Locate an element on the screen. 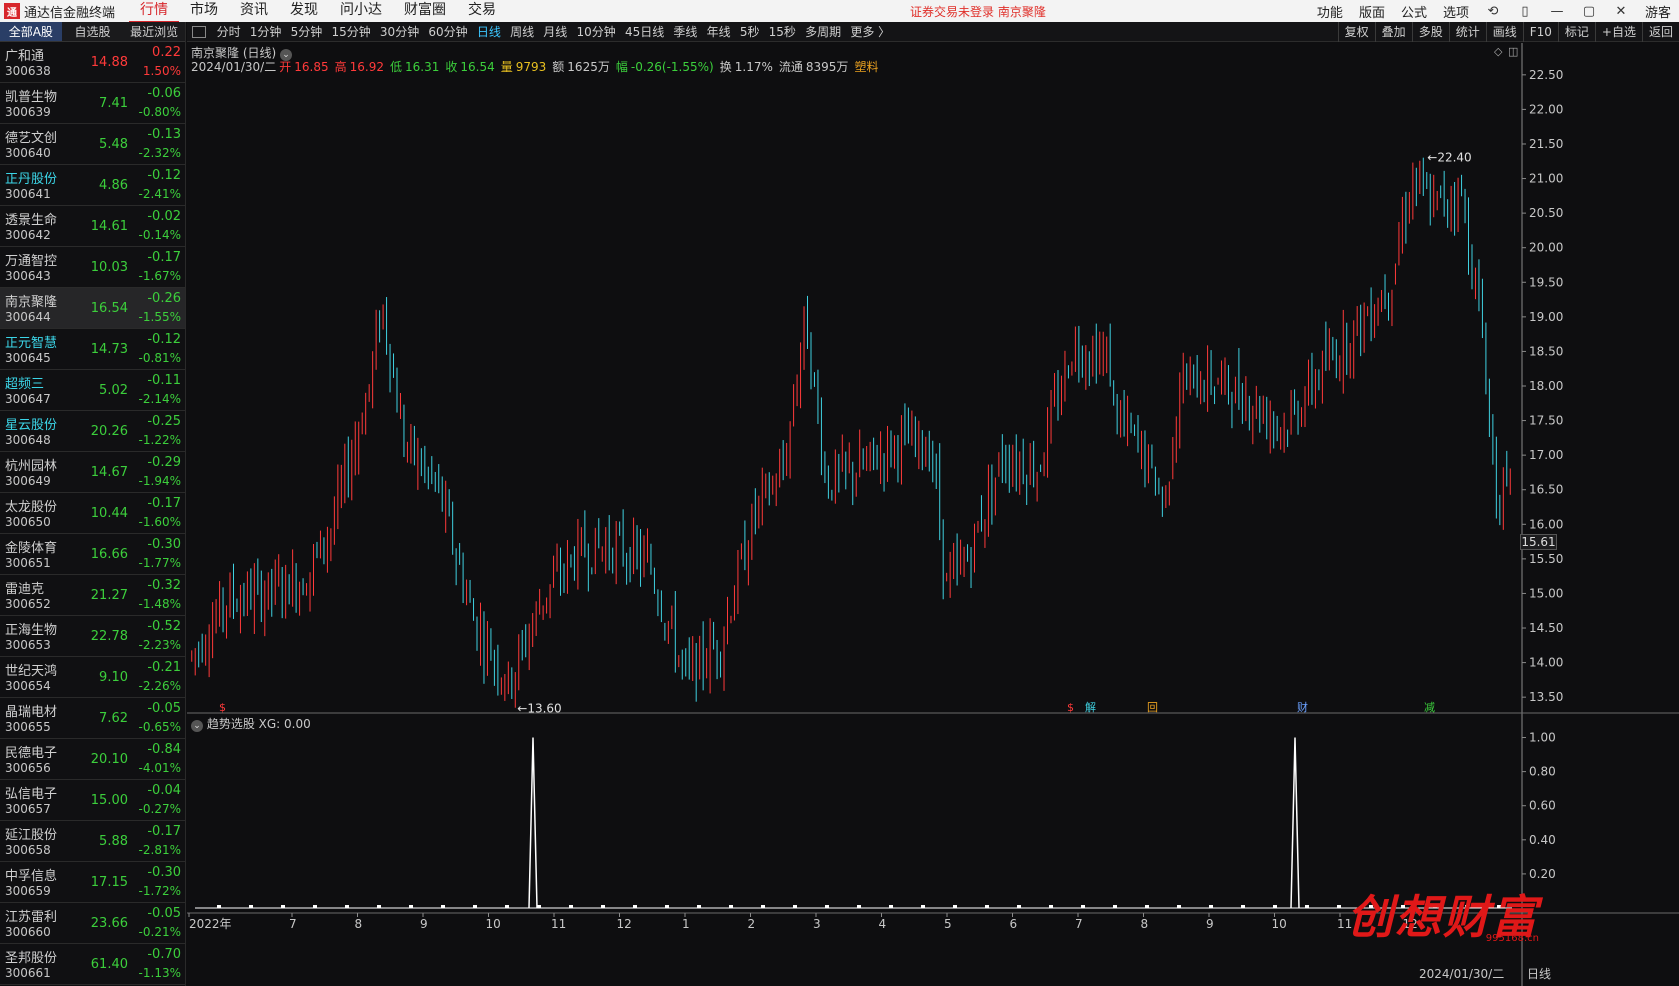 The image size is (1679, 986). stock-row: 南京聚隆 300644 16.54 -0.26 -1.55% is located at coordinates (92, 308).